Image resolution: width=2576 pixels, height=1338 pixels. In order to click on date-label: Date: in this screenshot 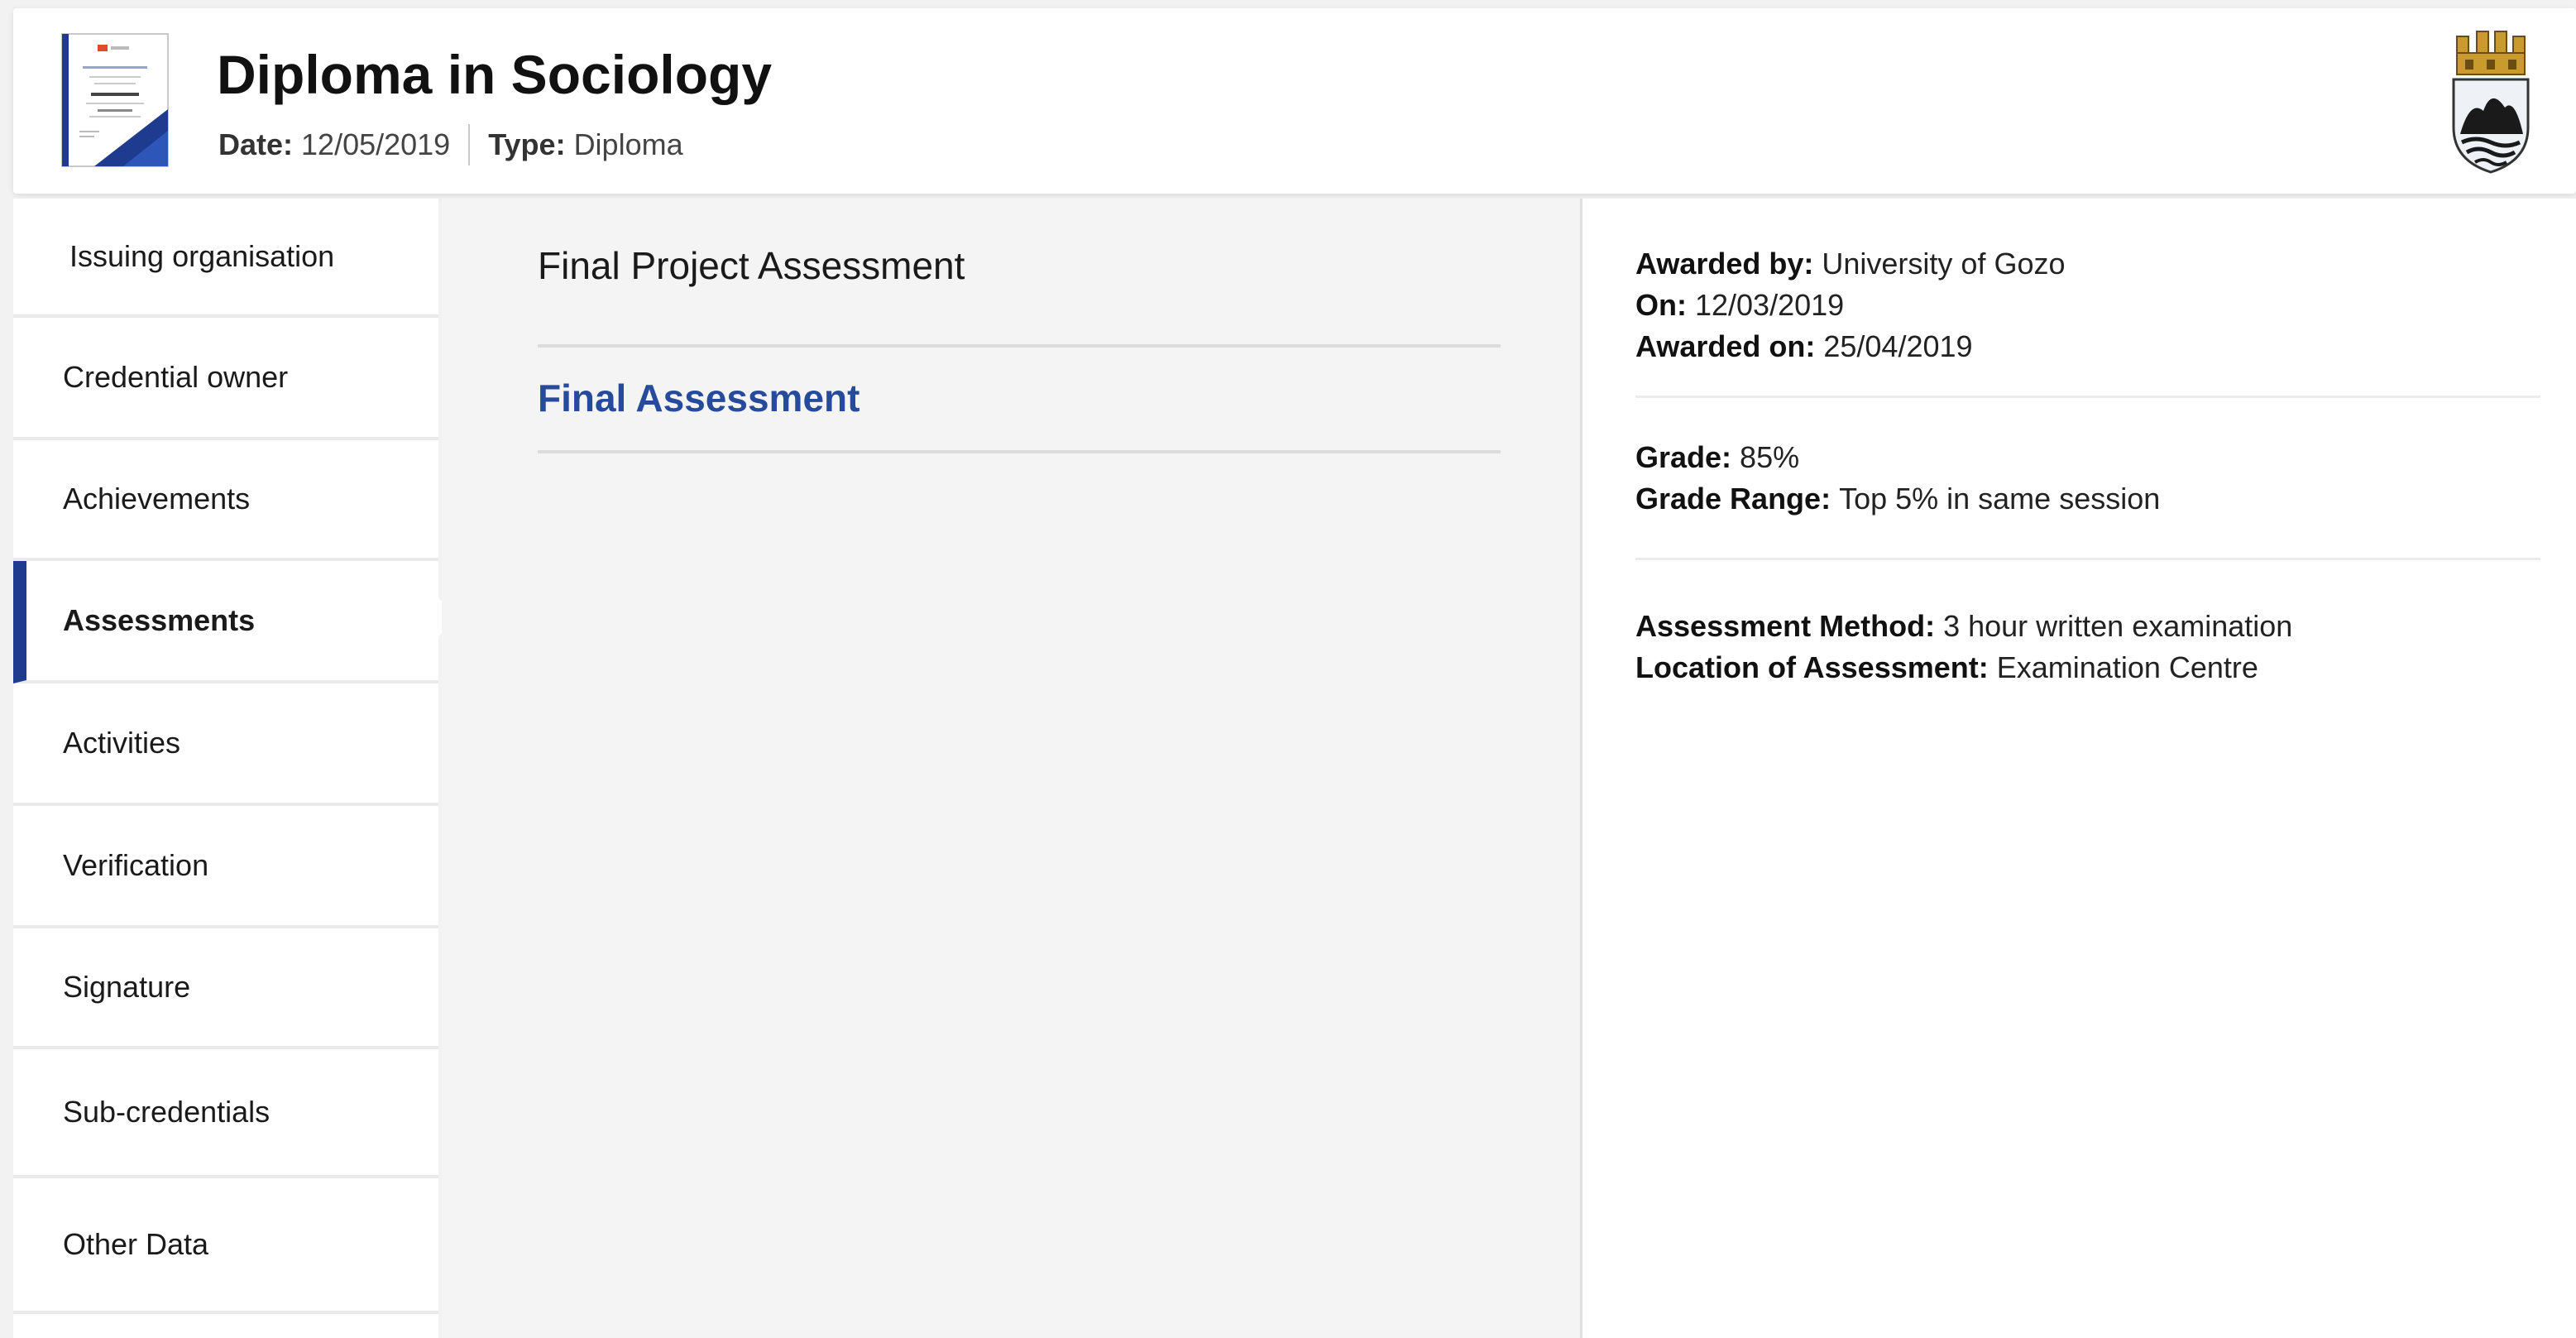, I will do `click(256, 144)`.